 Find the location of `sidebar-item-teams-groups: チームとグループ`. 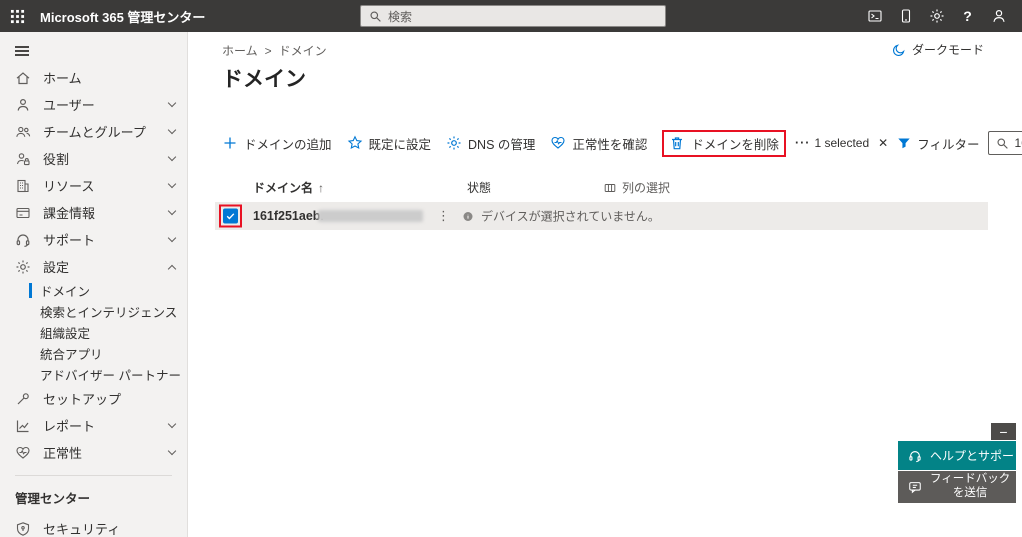

sidebar-item-teams-groups: チームとグループ is located at coordinates (93, 131).